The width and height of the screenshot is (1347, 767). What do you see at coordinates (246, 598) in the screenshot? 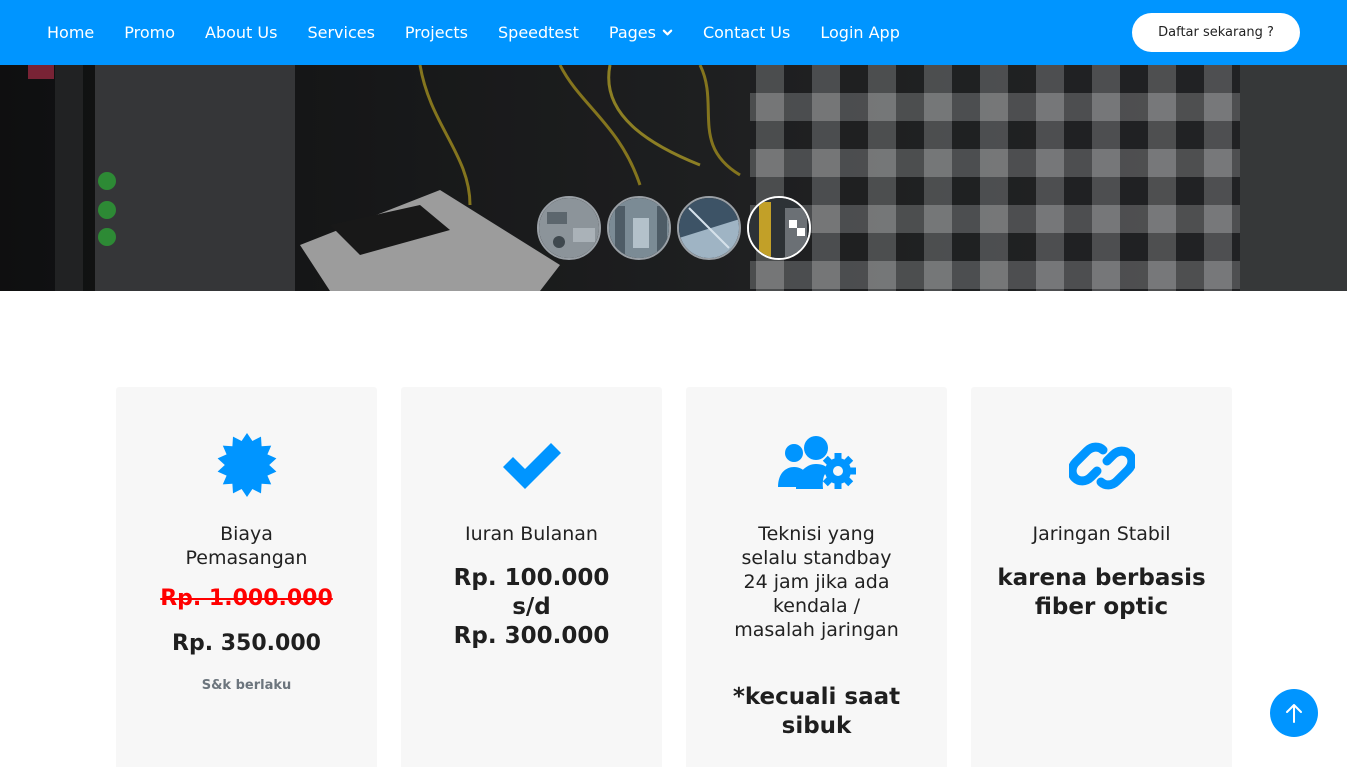
I see `old-price: Rp. 1.000.000` at bounding box center [246, 598].